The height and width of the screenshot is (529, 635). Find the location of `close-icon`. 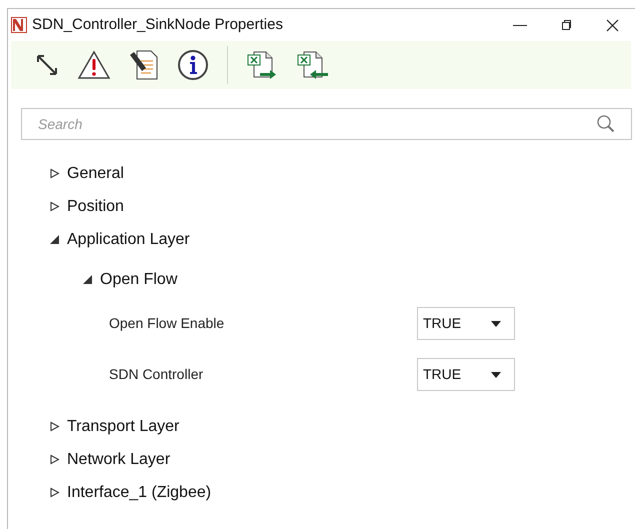

close-icon is located at coordinates (612, 25).